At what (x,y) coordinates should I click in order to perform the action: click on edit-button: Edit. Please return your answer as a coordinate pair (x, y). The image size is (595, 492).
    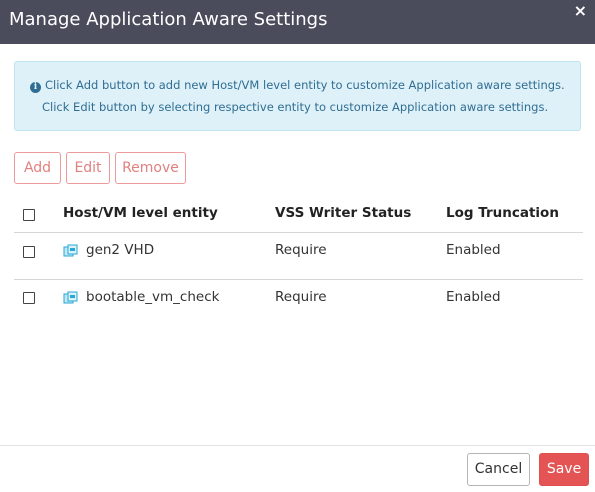
    Looking at the image, I should click on (88, 168).